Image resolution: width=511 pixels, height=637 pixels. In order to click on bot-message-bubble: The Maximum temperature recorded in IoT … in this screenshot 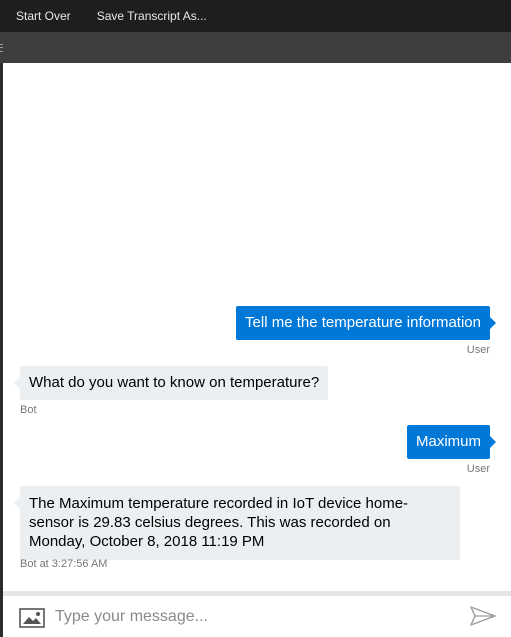, I will do `click(237, 523)`.